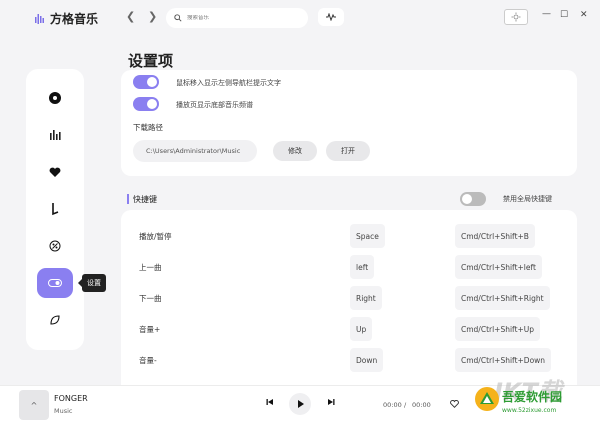 The image size is (600, 424). What do you see at coordinates (546, 14) in the screenshot?
I see `minimize-icon: —` at bounding box center [546, 14].